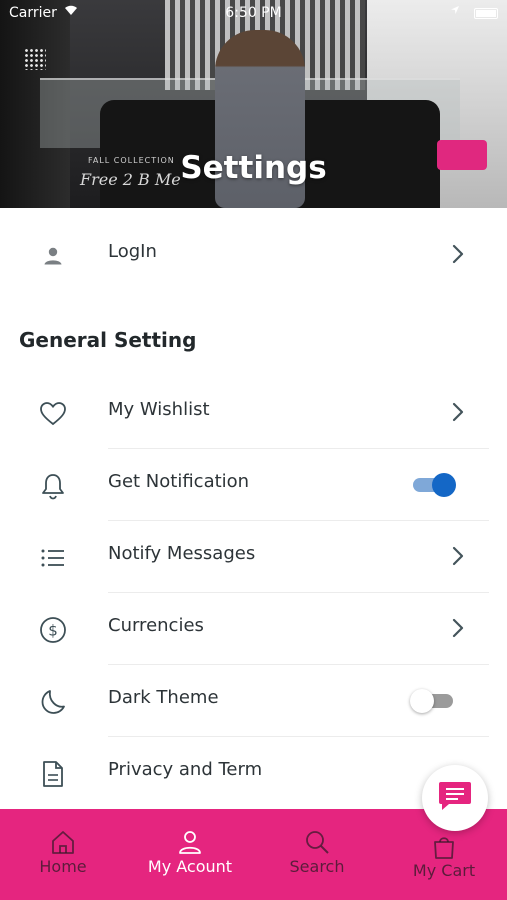 This screenshot has width=507, height=900. I want to click on bell-icon, so click(53, 486).